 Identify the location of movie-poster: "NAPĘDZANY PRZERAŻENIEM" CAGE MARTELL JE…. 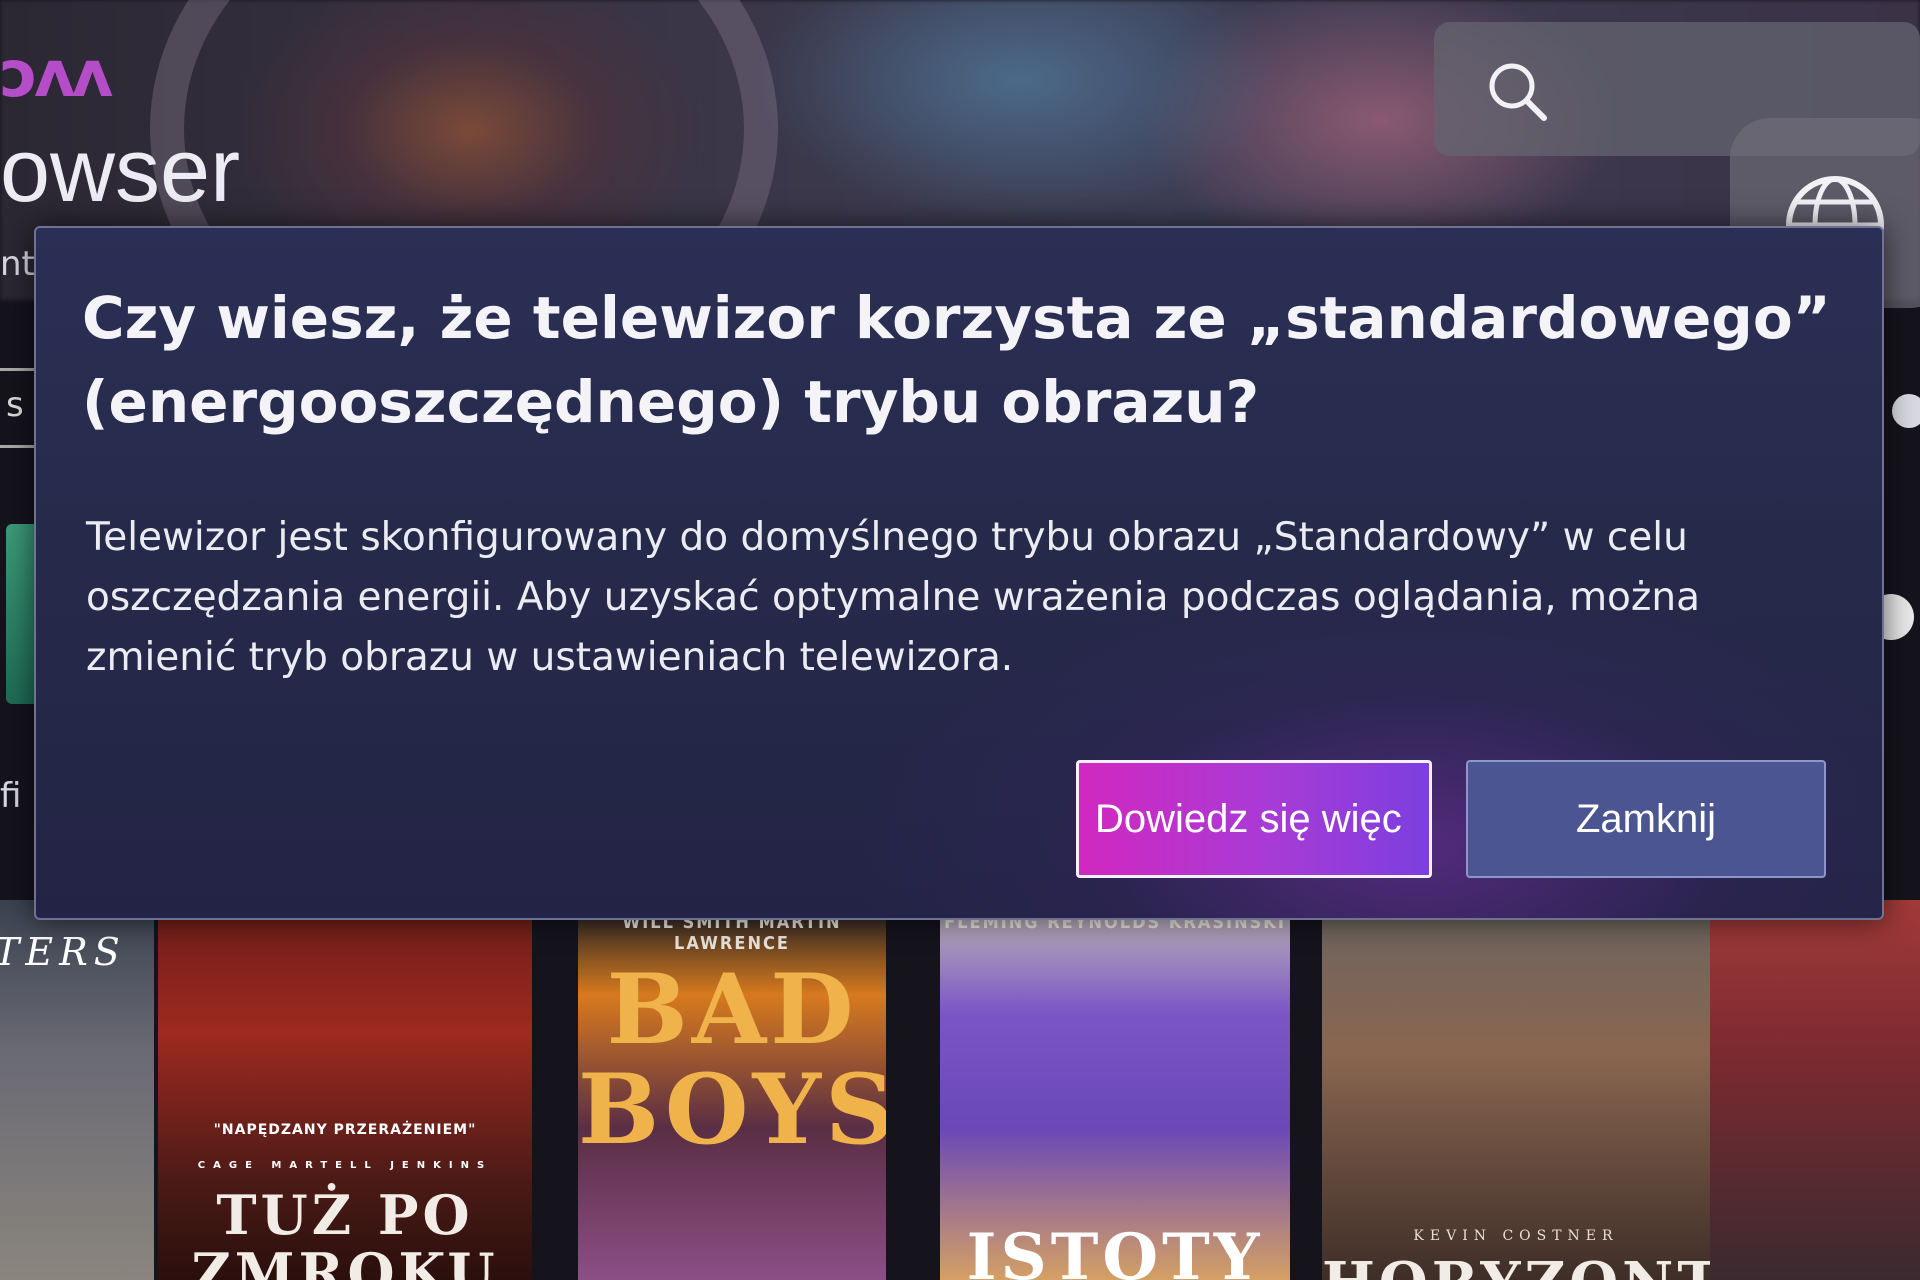
(345, 1090).